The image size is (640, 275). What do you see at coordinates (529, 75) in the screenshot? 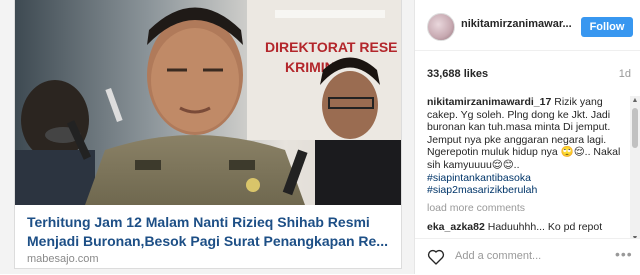
I see `likes-row: 33,688 likes 1d` at bounding box center [529, 75].